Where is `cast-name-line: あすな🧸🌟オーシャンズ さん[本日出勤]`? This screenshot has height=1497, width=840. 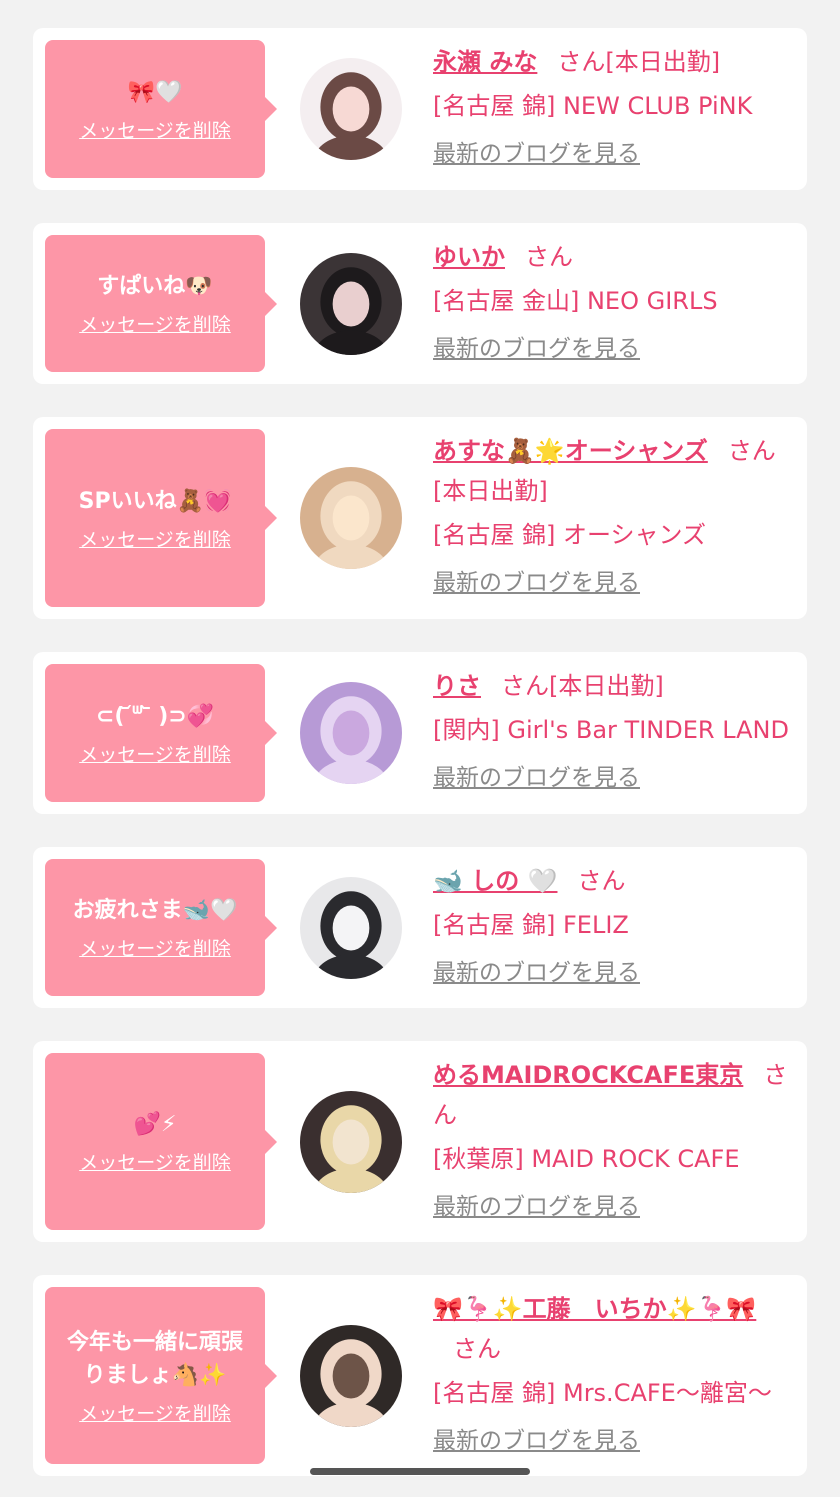 cast-name-line: あすな🧸🌟オーシャンズ さん[本日出勤] is located at coordinates (613, 471).